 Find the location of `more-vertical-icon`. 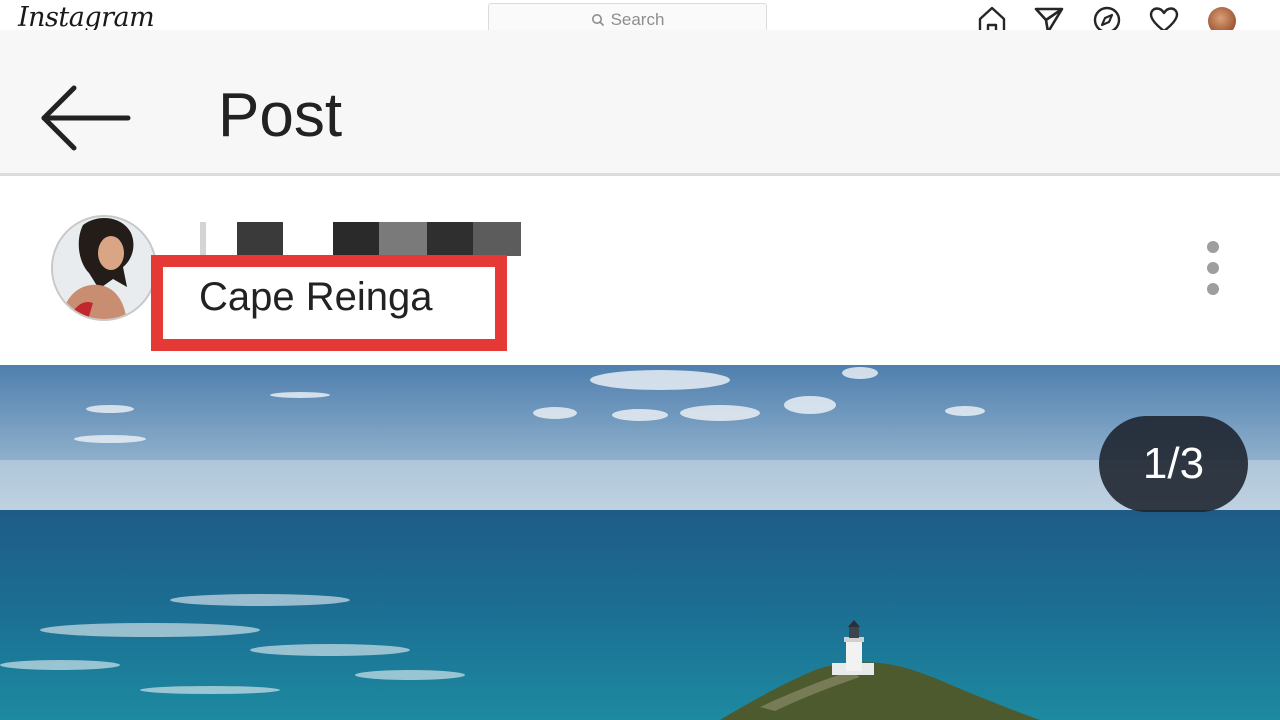

more-vertical-icon is located at coordinates (1213, 247).